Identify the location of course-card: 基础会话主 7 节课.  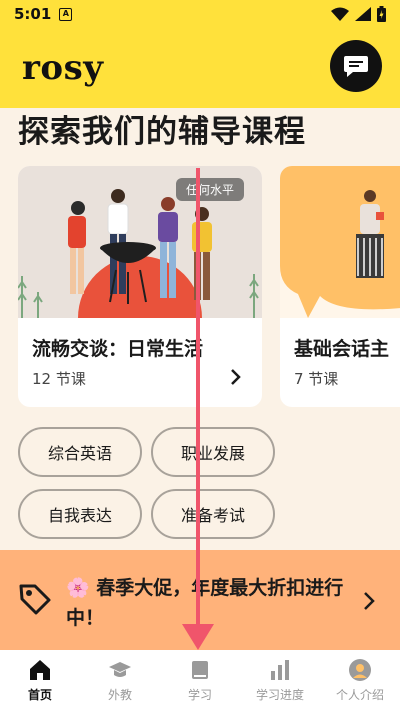
(340, 286).